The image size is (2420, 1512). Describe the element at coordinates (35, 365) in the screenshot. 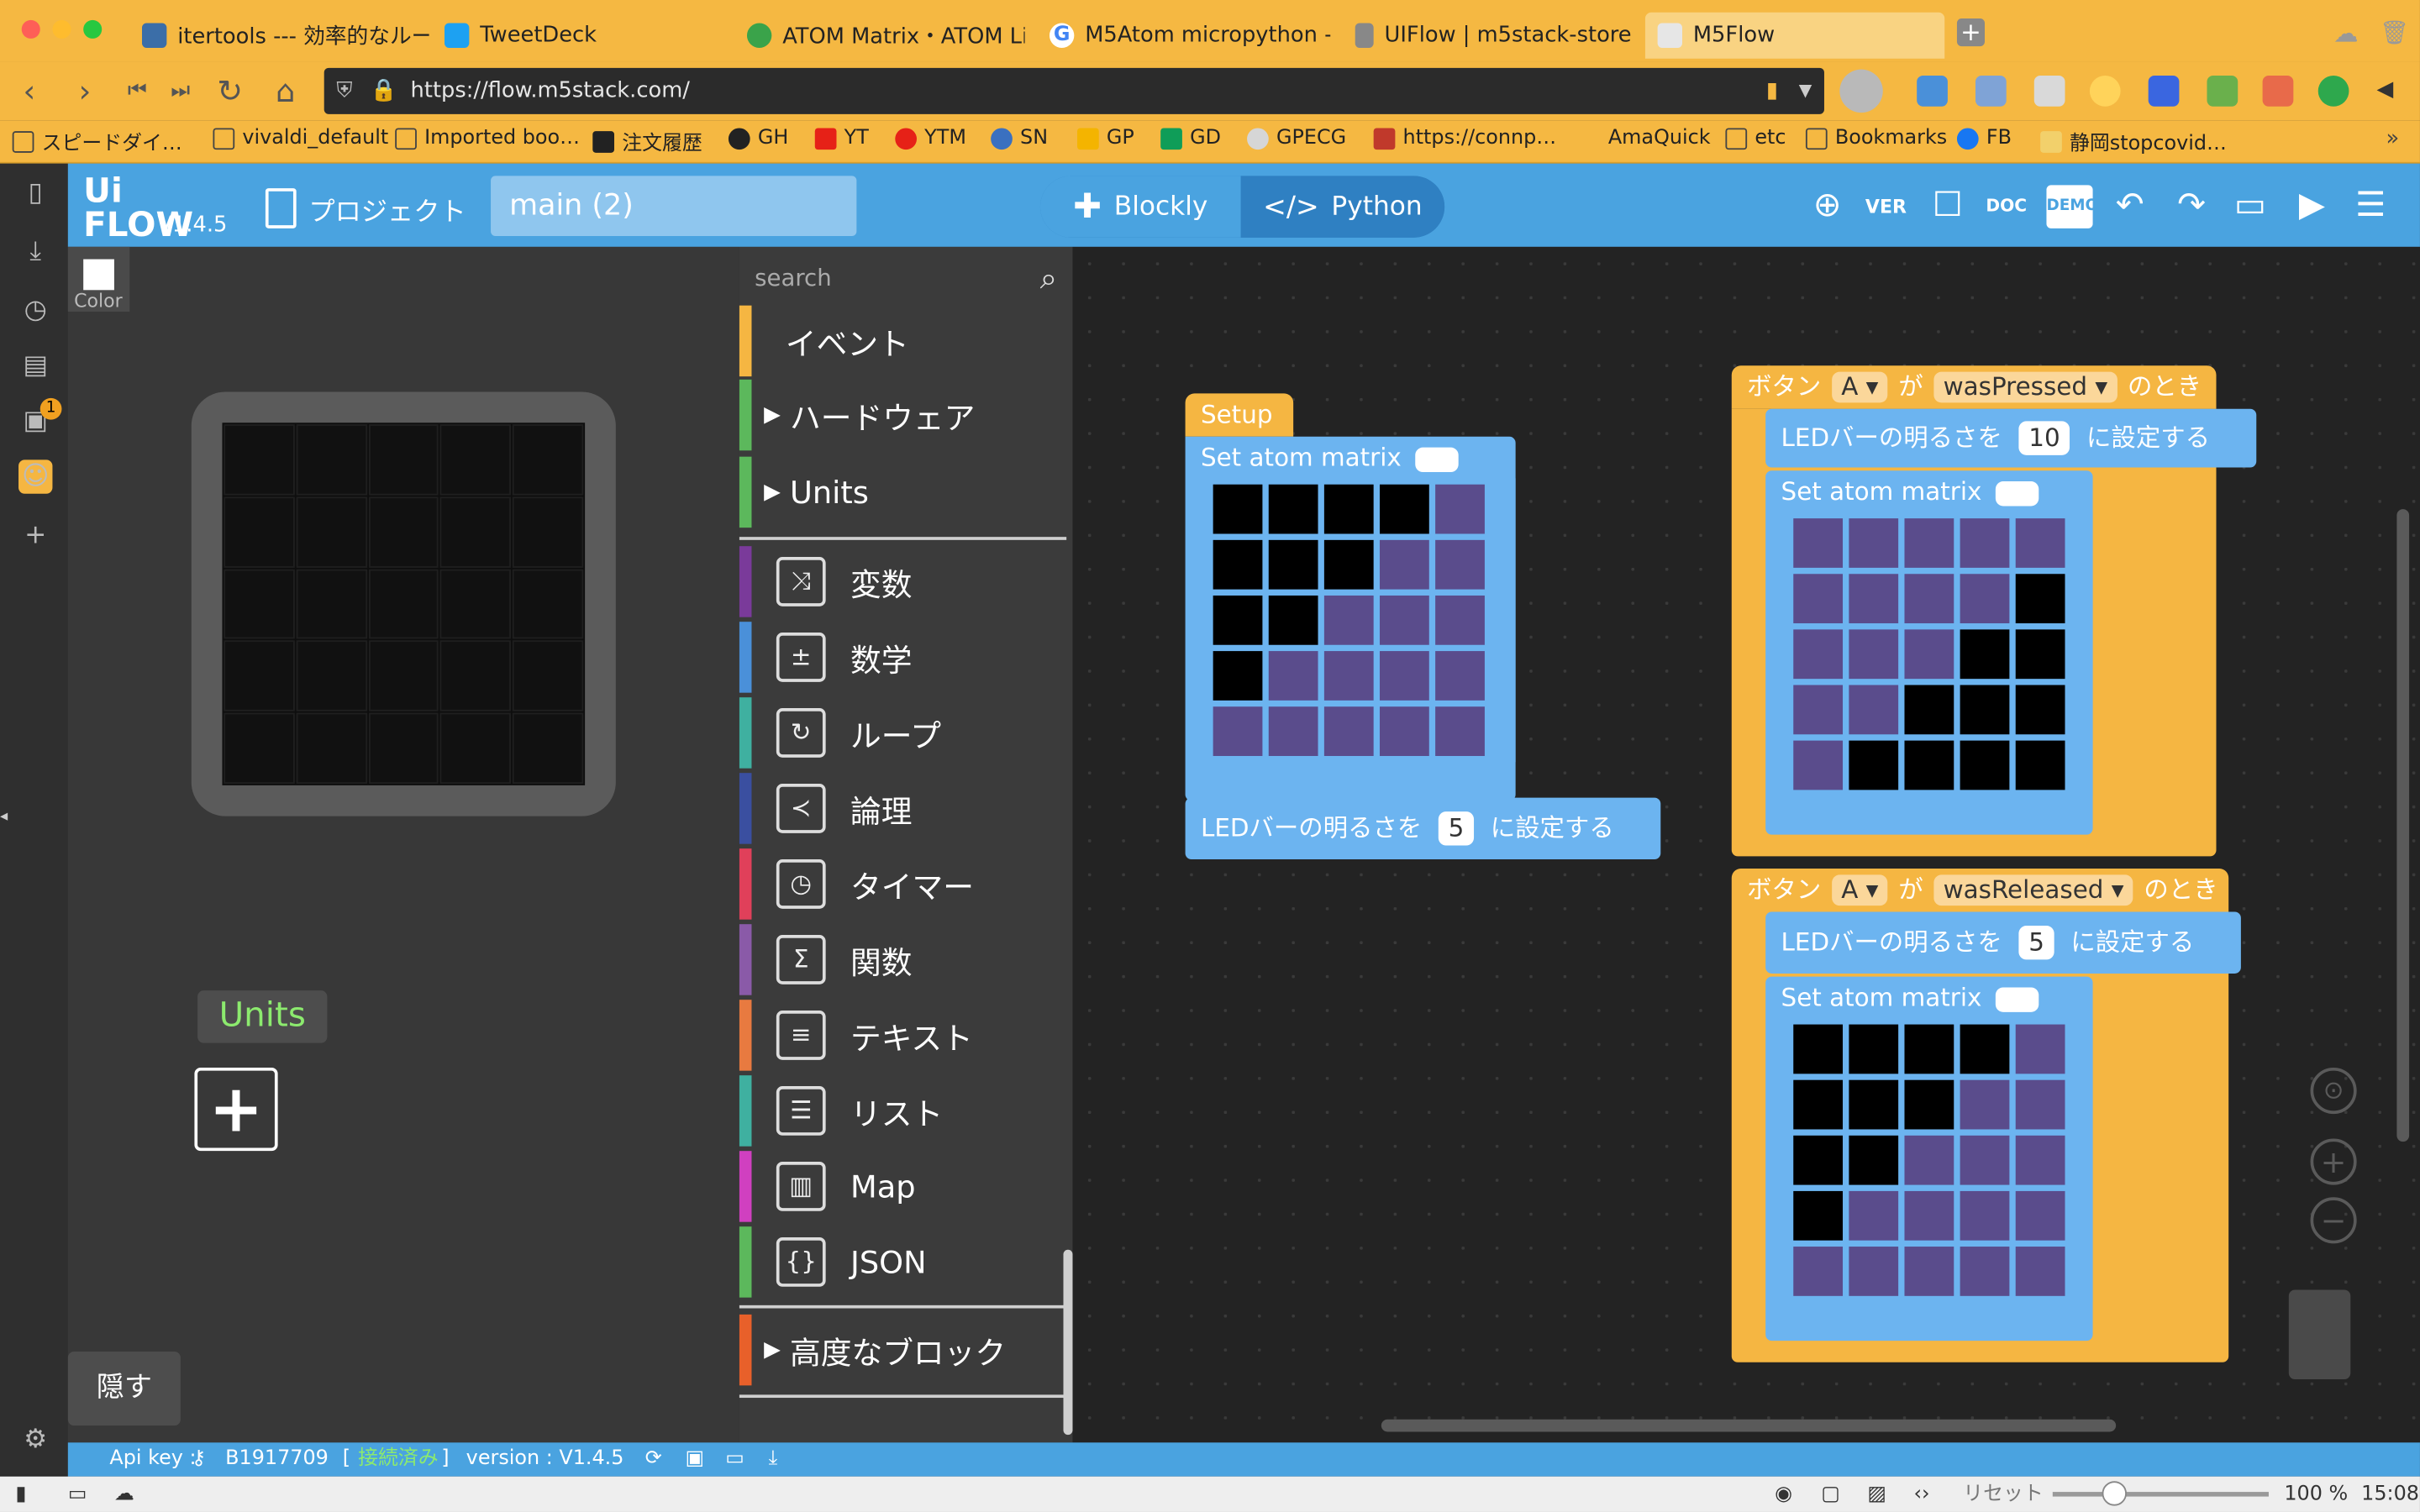

I see `notes-icon: ▤` at that location.